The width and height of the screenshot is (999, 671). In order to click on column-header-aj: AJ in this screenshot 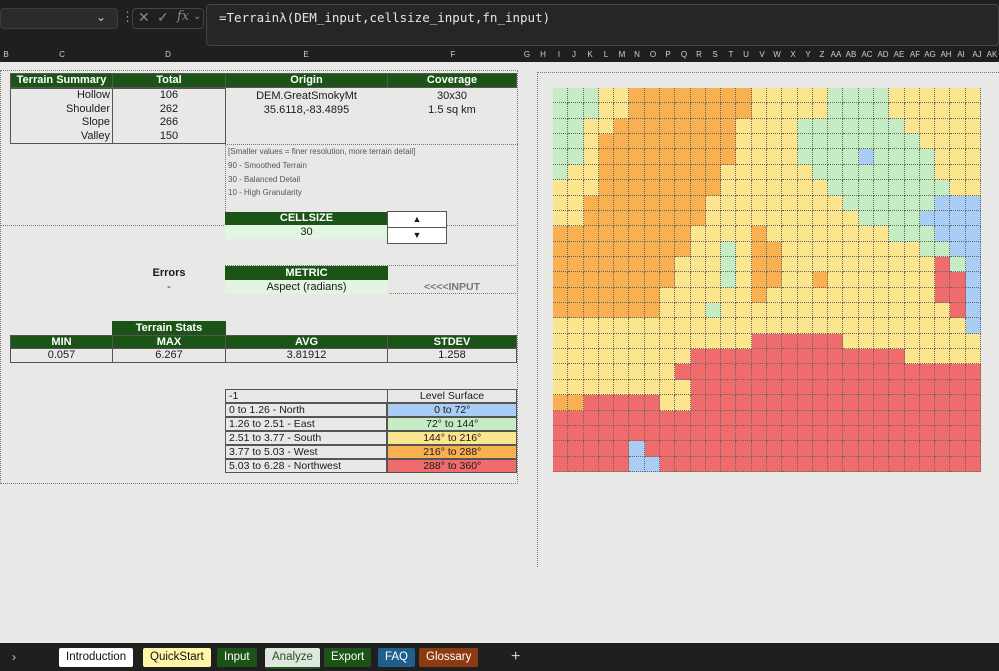, I will do `click(977, 54)`.